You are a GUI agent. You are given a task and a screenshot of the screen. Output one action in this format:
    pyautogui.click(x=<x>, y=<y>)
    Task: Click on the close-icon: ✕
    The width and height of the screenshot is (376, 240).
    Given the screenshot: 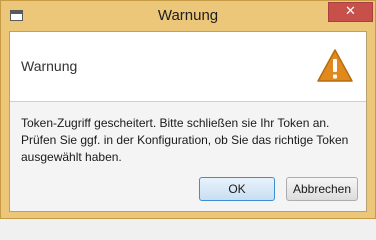 What is the action you would take?
    pyautogui.click(x=350, y=11)
    